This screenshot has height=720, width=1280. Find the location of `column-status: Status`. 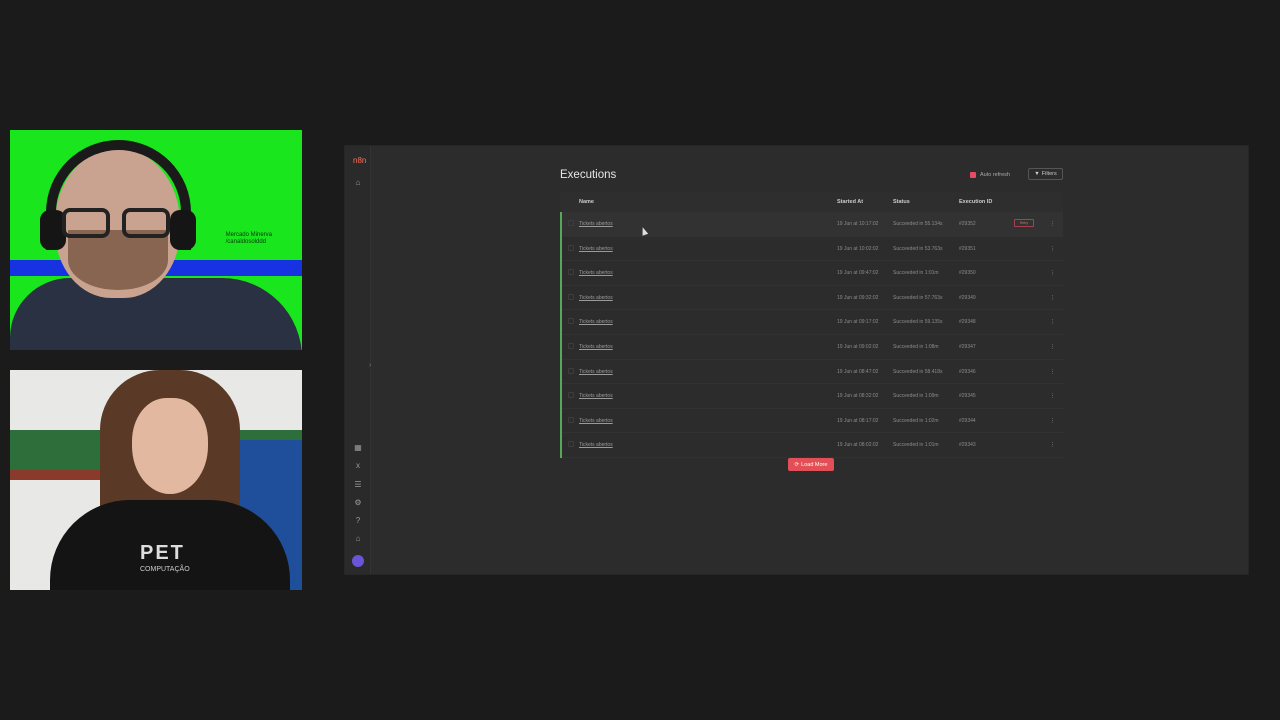

column-status: Status is located at coordinates (901, 202).